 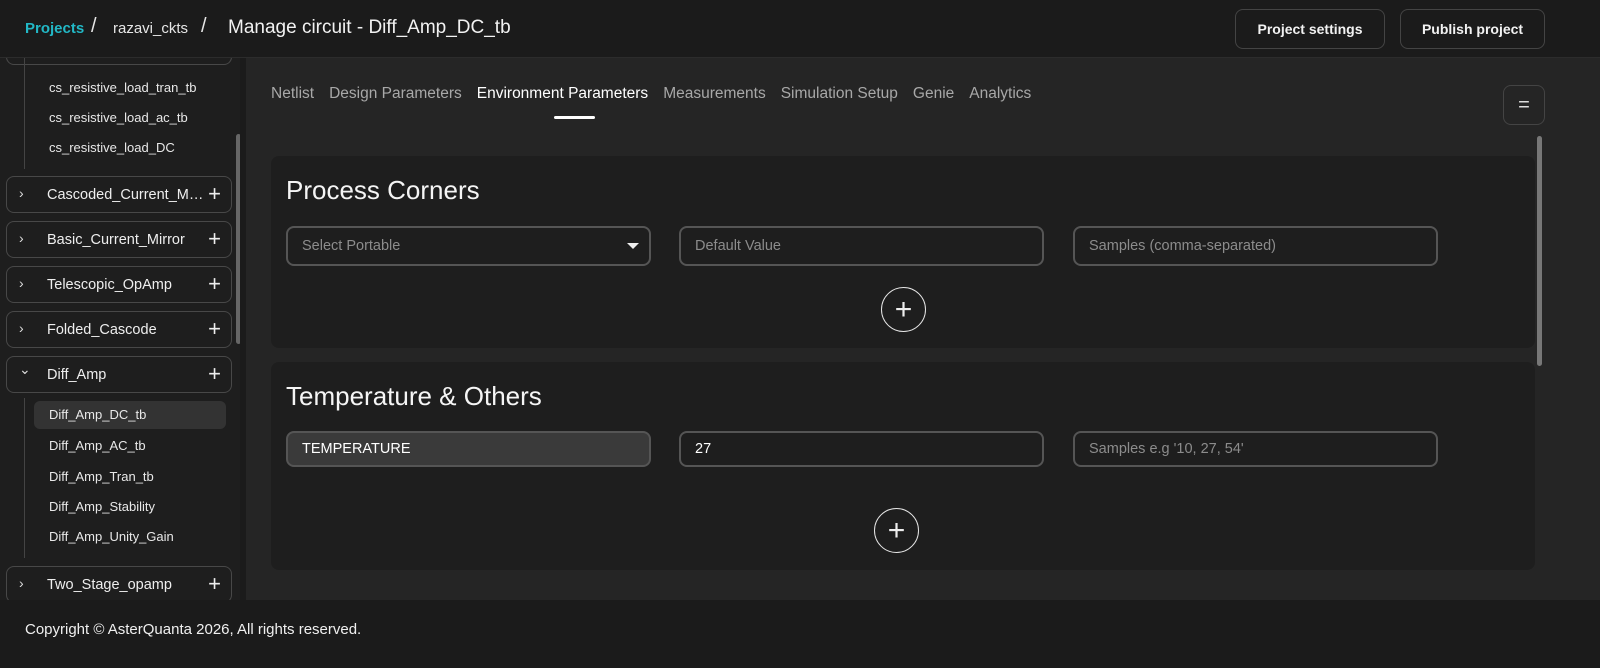 I want to click on sidebar-group-label: Two_Stage_opamp, so click(x=109, y=585).